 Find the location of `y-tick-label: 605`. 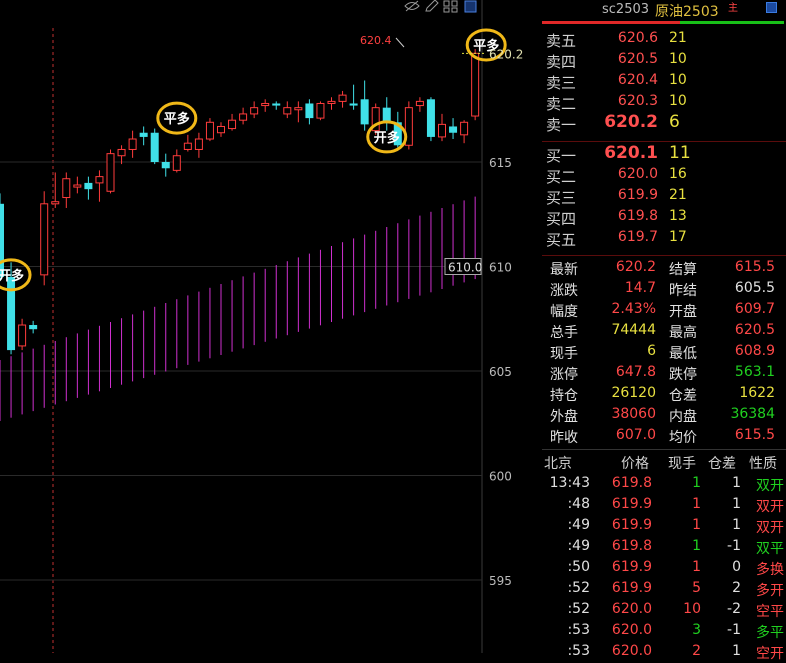

y-tick-label: 605 is located at coordinates (500, 372).